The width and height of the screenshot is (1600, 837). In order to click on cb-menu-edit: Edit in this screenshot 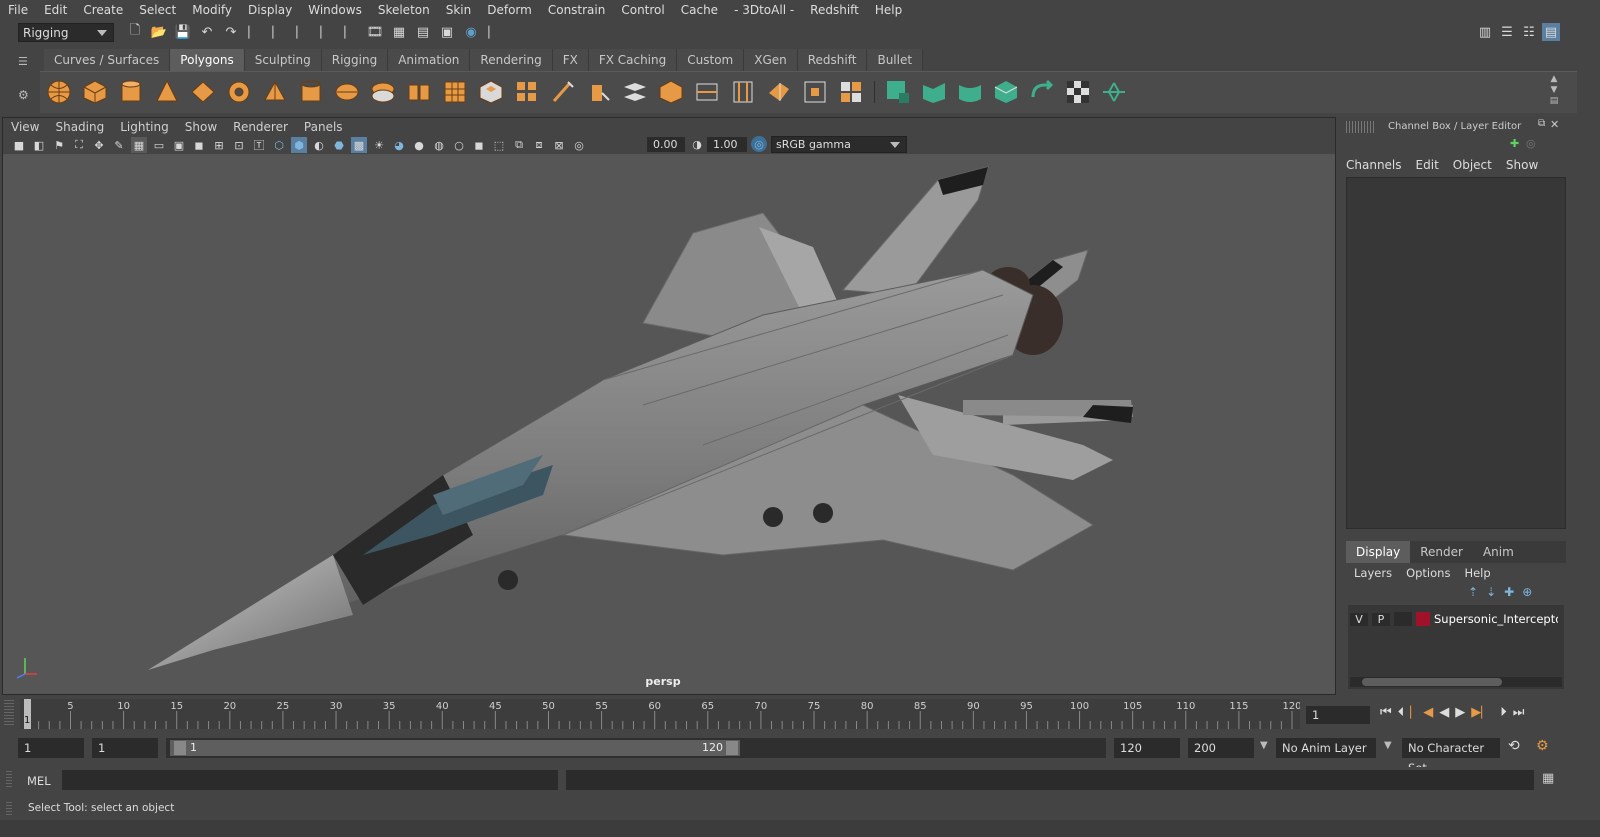, I will do `click(1427, 165)`.